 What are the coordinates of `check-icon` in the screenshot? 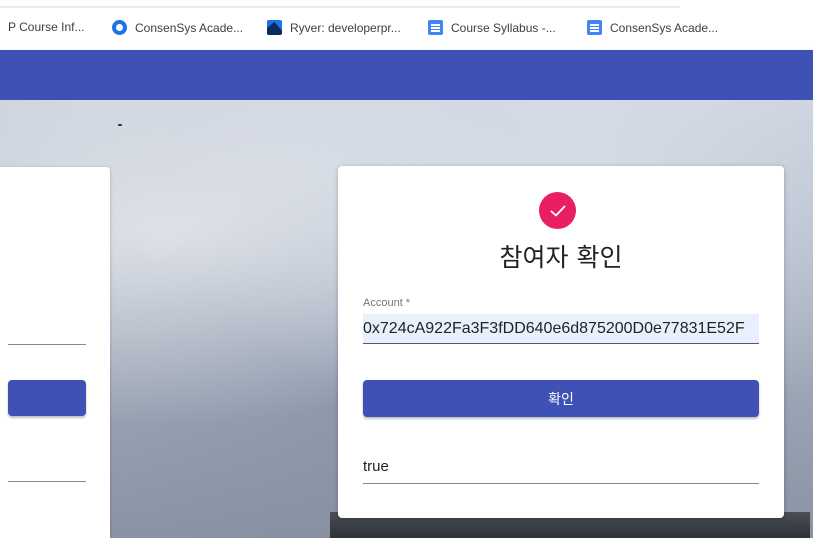 It's located at (557, 210).